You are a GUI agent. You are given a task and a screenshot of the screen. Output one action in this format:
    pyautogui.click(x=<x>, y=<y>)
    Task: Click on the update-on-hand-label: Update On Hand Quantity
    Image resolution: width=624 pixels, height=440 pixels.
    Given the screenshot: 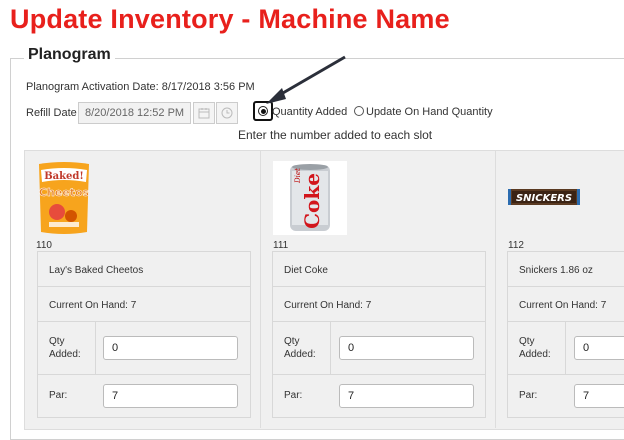 What is the action you would take?
    pyautogui.click(x=429, y=112)
    